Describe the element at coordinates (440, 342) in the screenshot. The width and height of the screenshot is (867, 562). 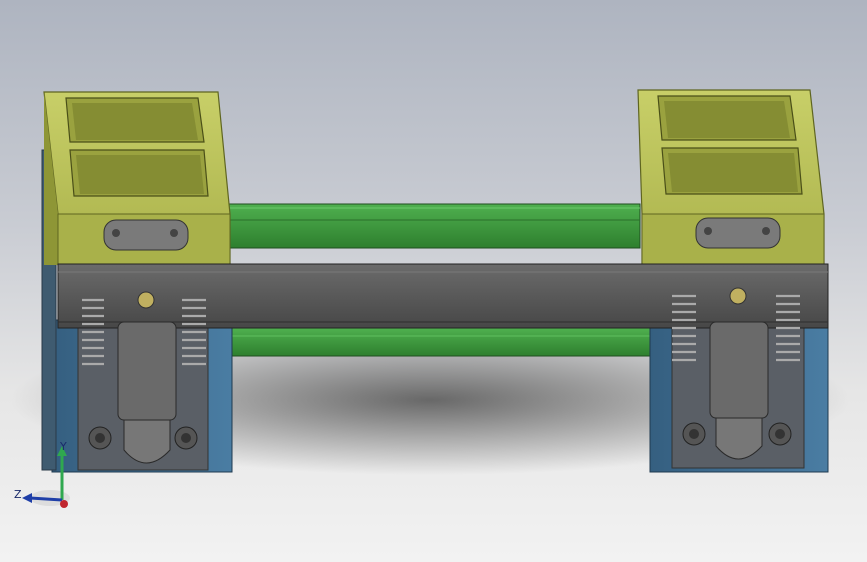
I see `lower-rail` at that location.